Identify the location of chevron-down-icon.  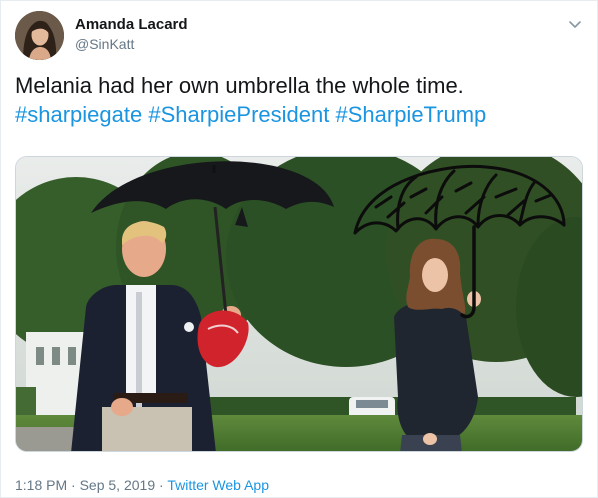
(575, 24).